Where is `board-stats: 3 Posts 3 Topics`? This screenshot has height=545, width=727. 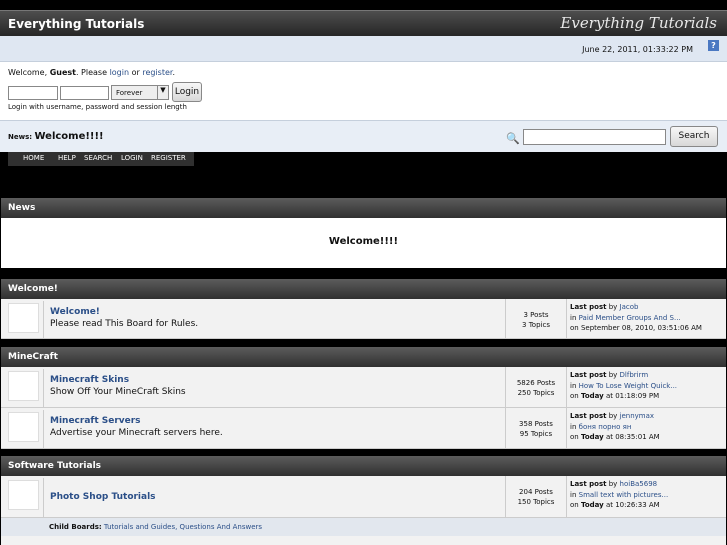 board-stats: 3 Posts 3 Topics is located at coordinates (536, 318).